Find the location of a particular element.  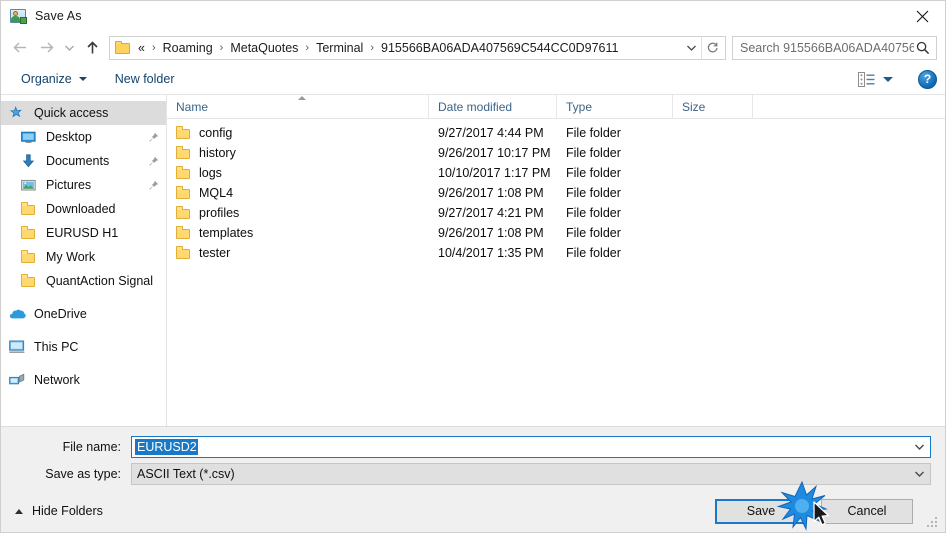

save-as-type-label: Save as type: is located at coordinates (83, 474).